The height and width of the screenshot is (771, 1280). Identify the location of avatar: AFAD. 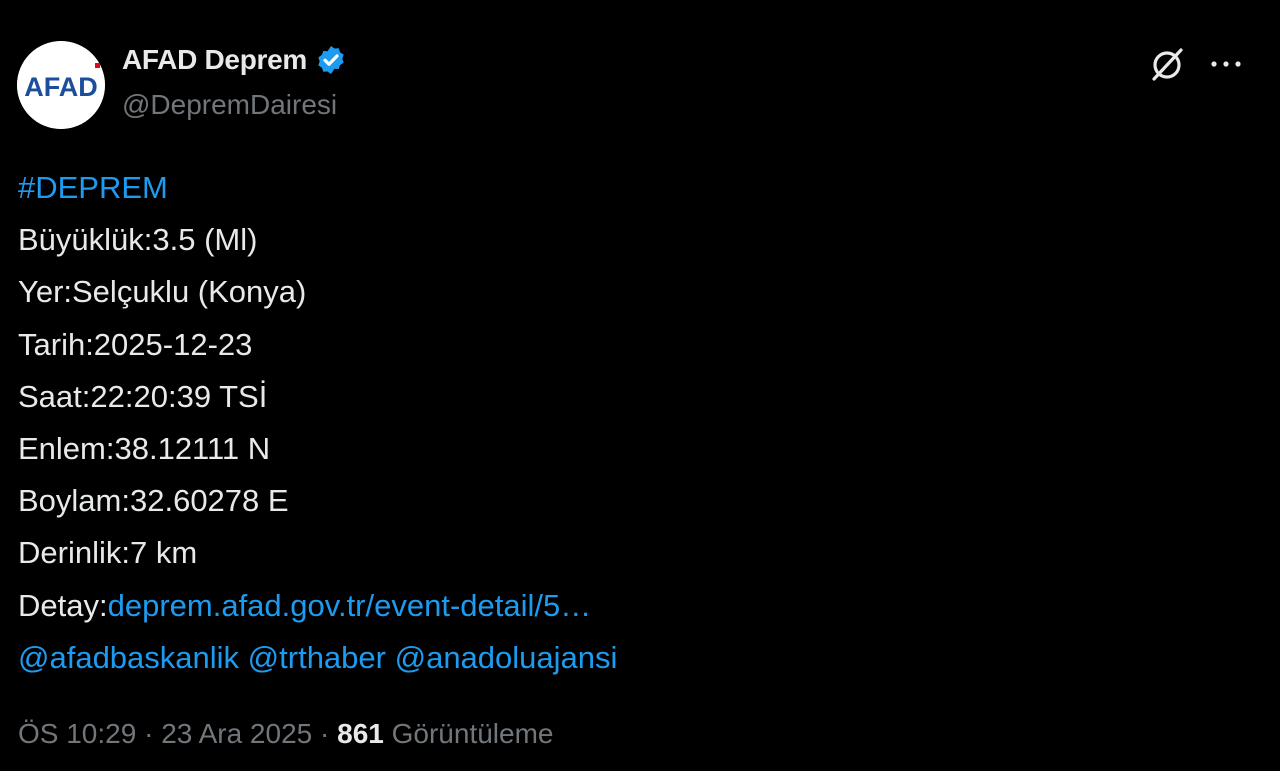
(61, 85).